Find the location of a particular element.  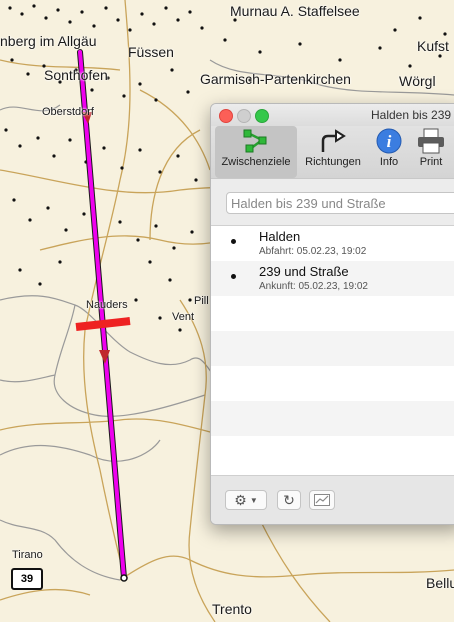

settings-menu-button: ⚙ ▼ is located at coordinates (246, 500).